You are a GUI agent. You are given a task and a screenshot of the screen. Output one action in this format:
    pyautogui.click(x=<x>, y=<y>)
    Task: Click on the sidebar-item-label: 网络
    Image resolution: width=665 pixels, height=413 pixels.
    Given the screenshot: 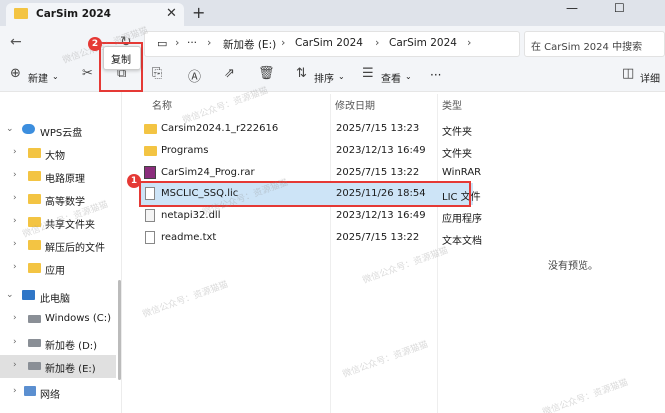 What is the action you would take?
    pyautogui.click(x=50, y=395)
    